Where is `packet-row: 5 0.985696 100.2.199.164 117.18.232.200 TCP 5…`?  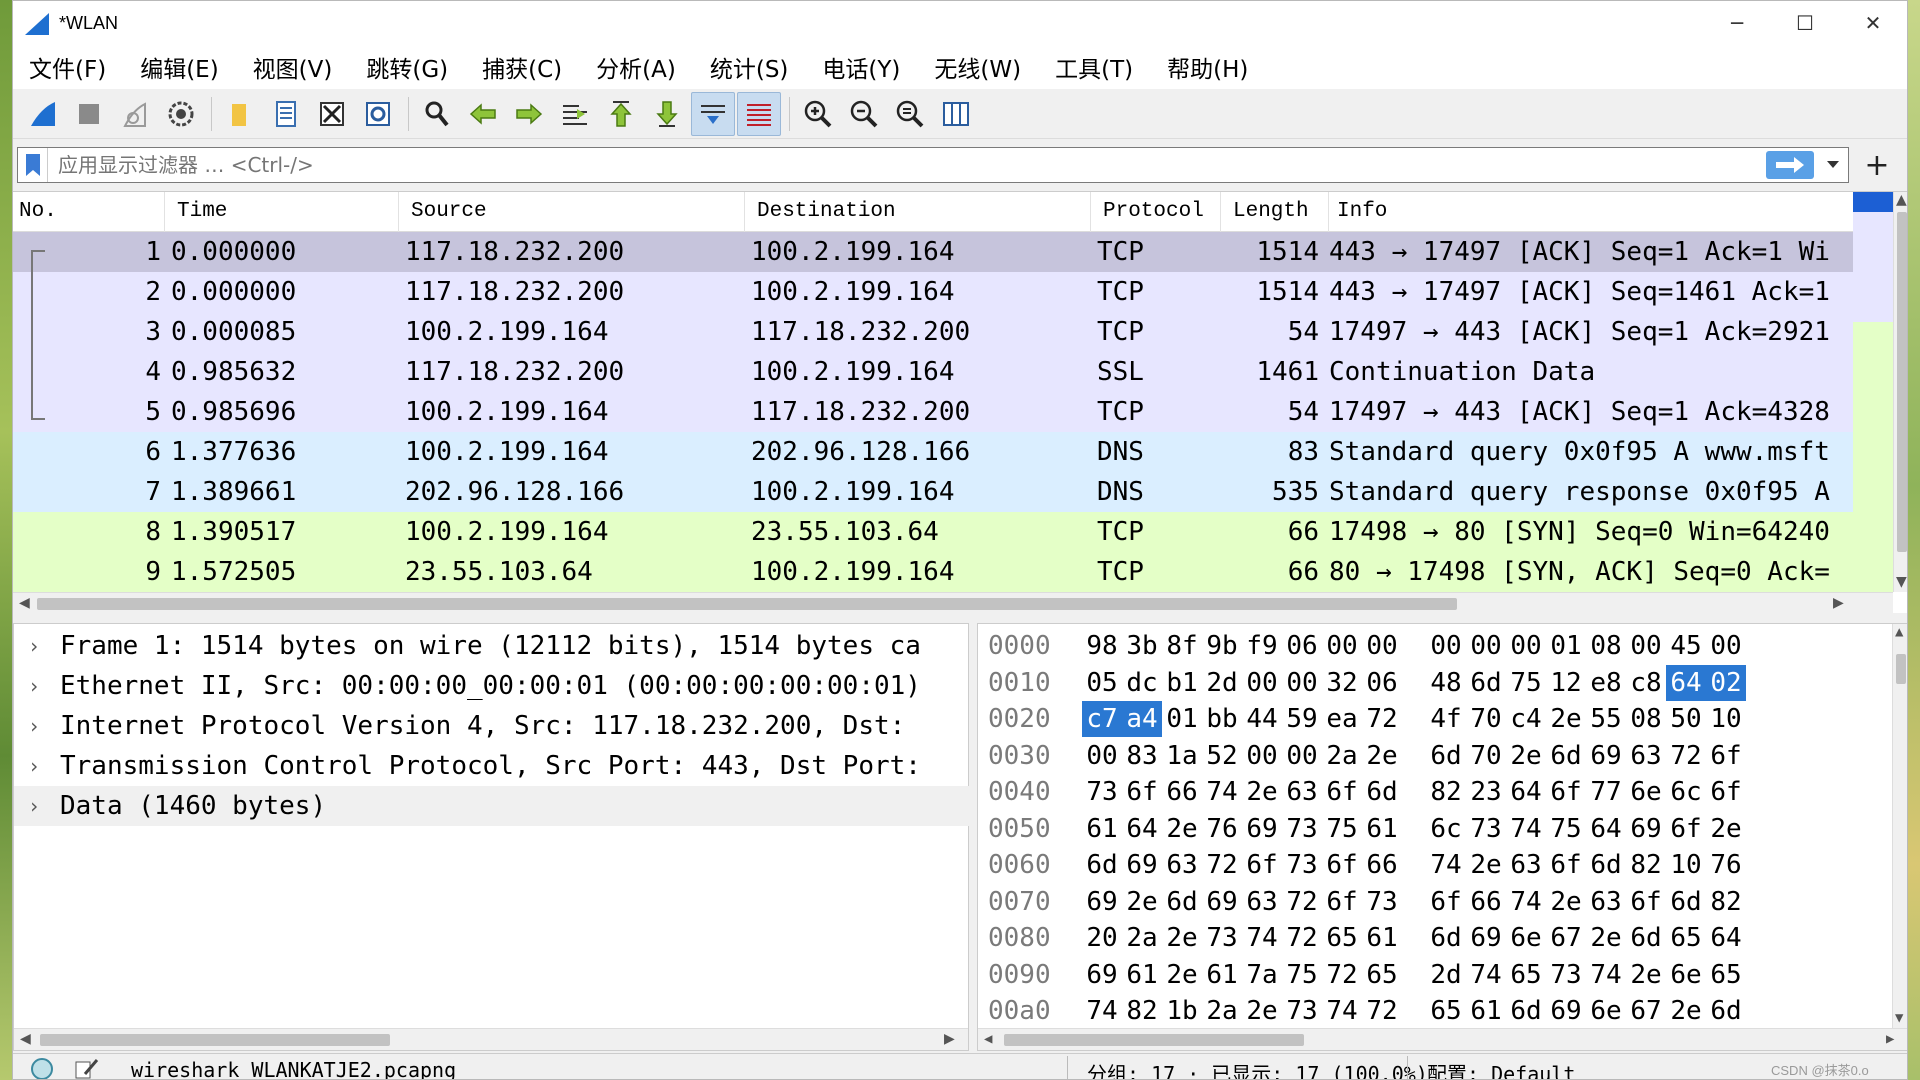 packet-row: 5 0.985696 100.2.199.164 117.18.232.200 TCP 5… is located at coordinates (933, 412).